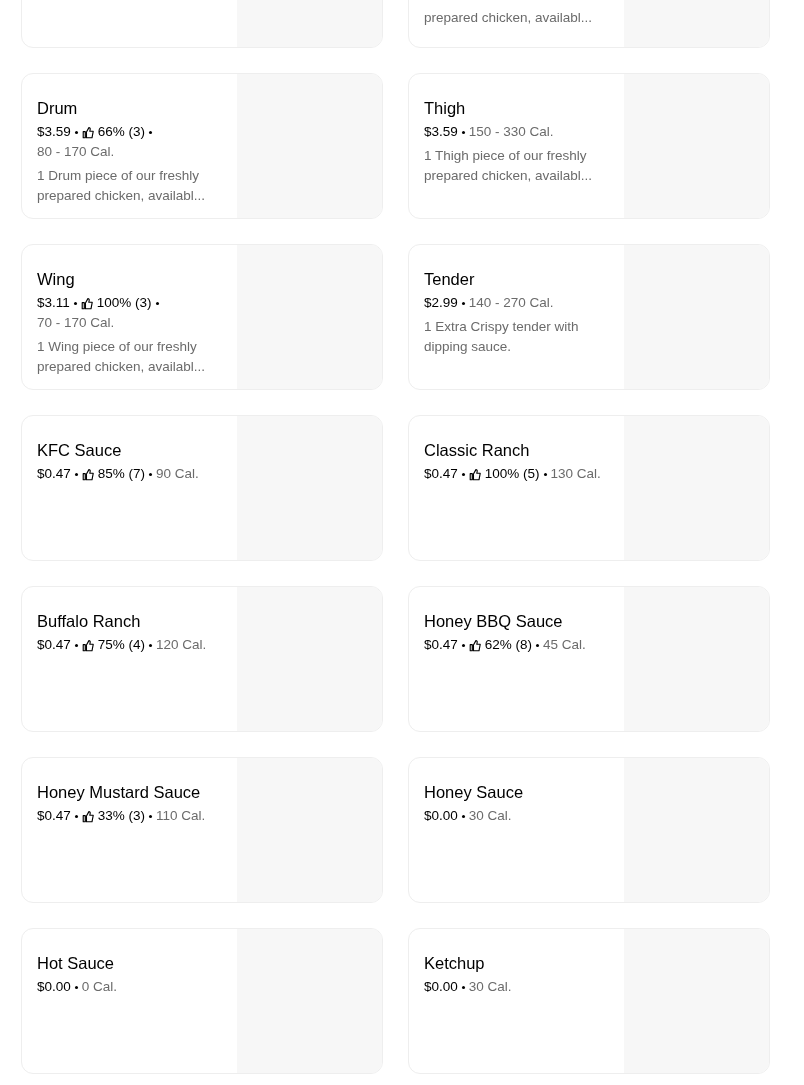  What do you see at coordinates (450, 279) in the screenshot?
I see `item-name: Tender` at bounding box center [450, 279].